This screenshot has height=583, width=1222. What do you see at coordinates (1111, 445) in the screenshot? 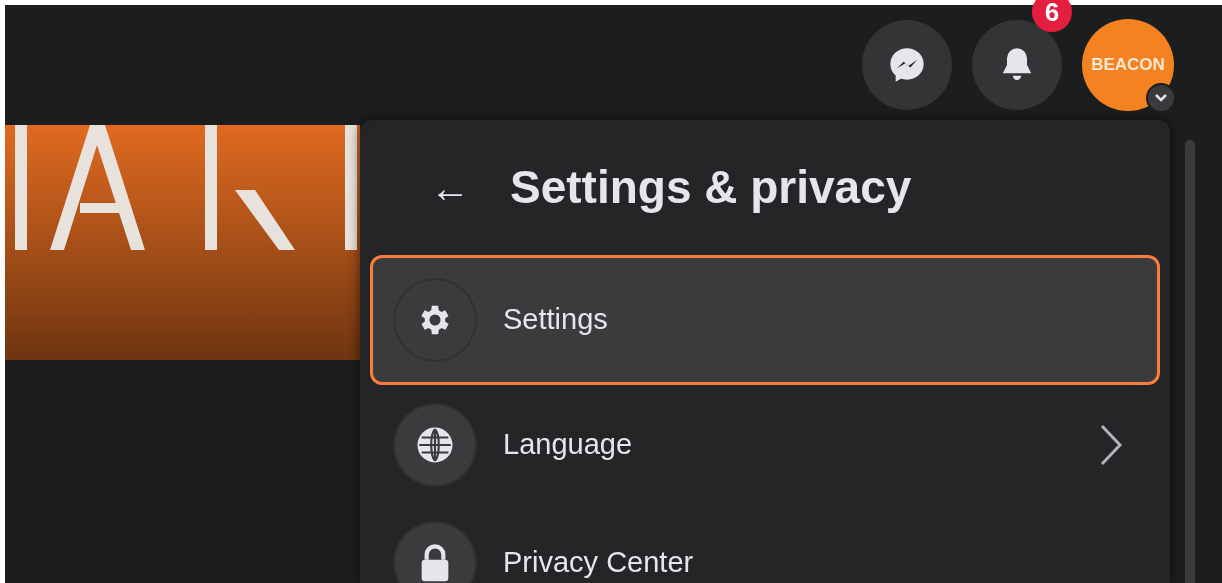
I see `chevron-right-icon` at bounding box center [1111, 445].